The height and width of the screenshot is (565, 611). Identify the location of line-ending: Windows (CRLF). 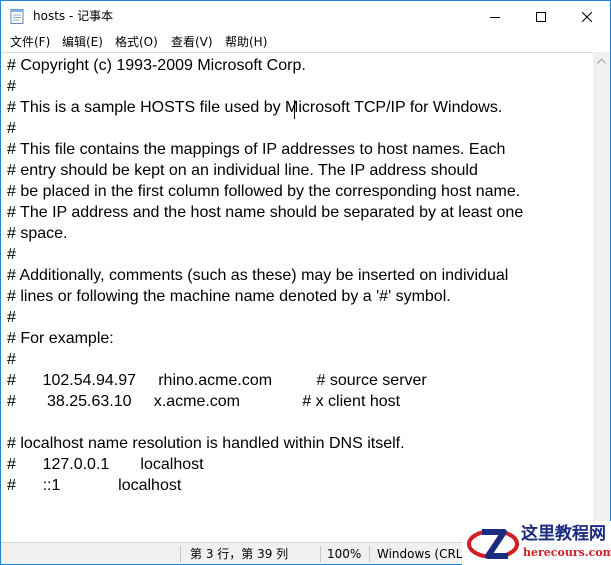
(426, 554).